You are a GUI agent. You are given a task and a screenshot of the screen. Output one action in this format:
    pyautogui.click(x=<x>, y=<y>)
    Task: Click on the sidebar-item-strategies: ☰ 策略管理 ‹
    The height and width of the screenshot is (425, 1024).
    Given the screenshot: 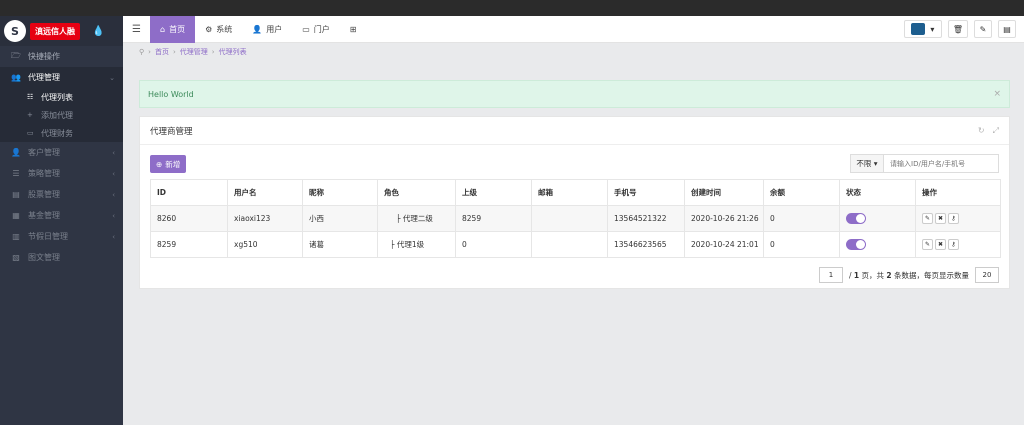 What is the action you would take?
    pyautogui.click(x=61, y=173)
    